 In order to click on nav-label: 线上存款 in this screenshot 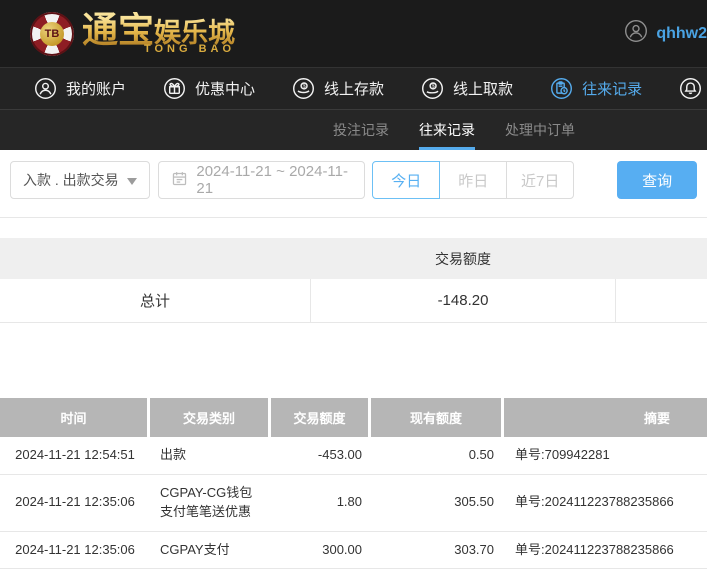, I will do `click(354, 89)`.